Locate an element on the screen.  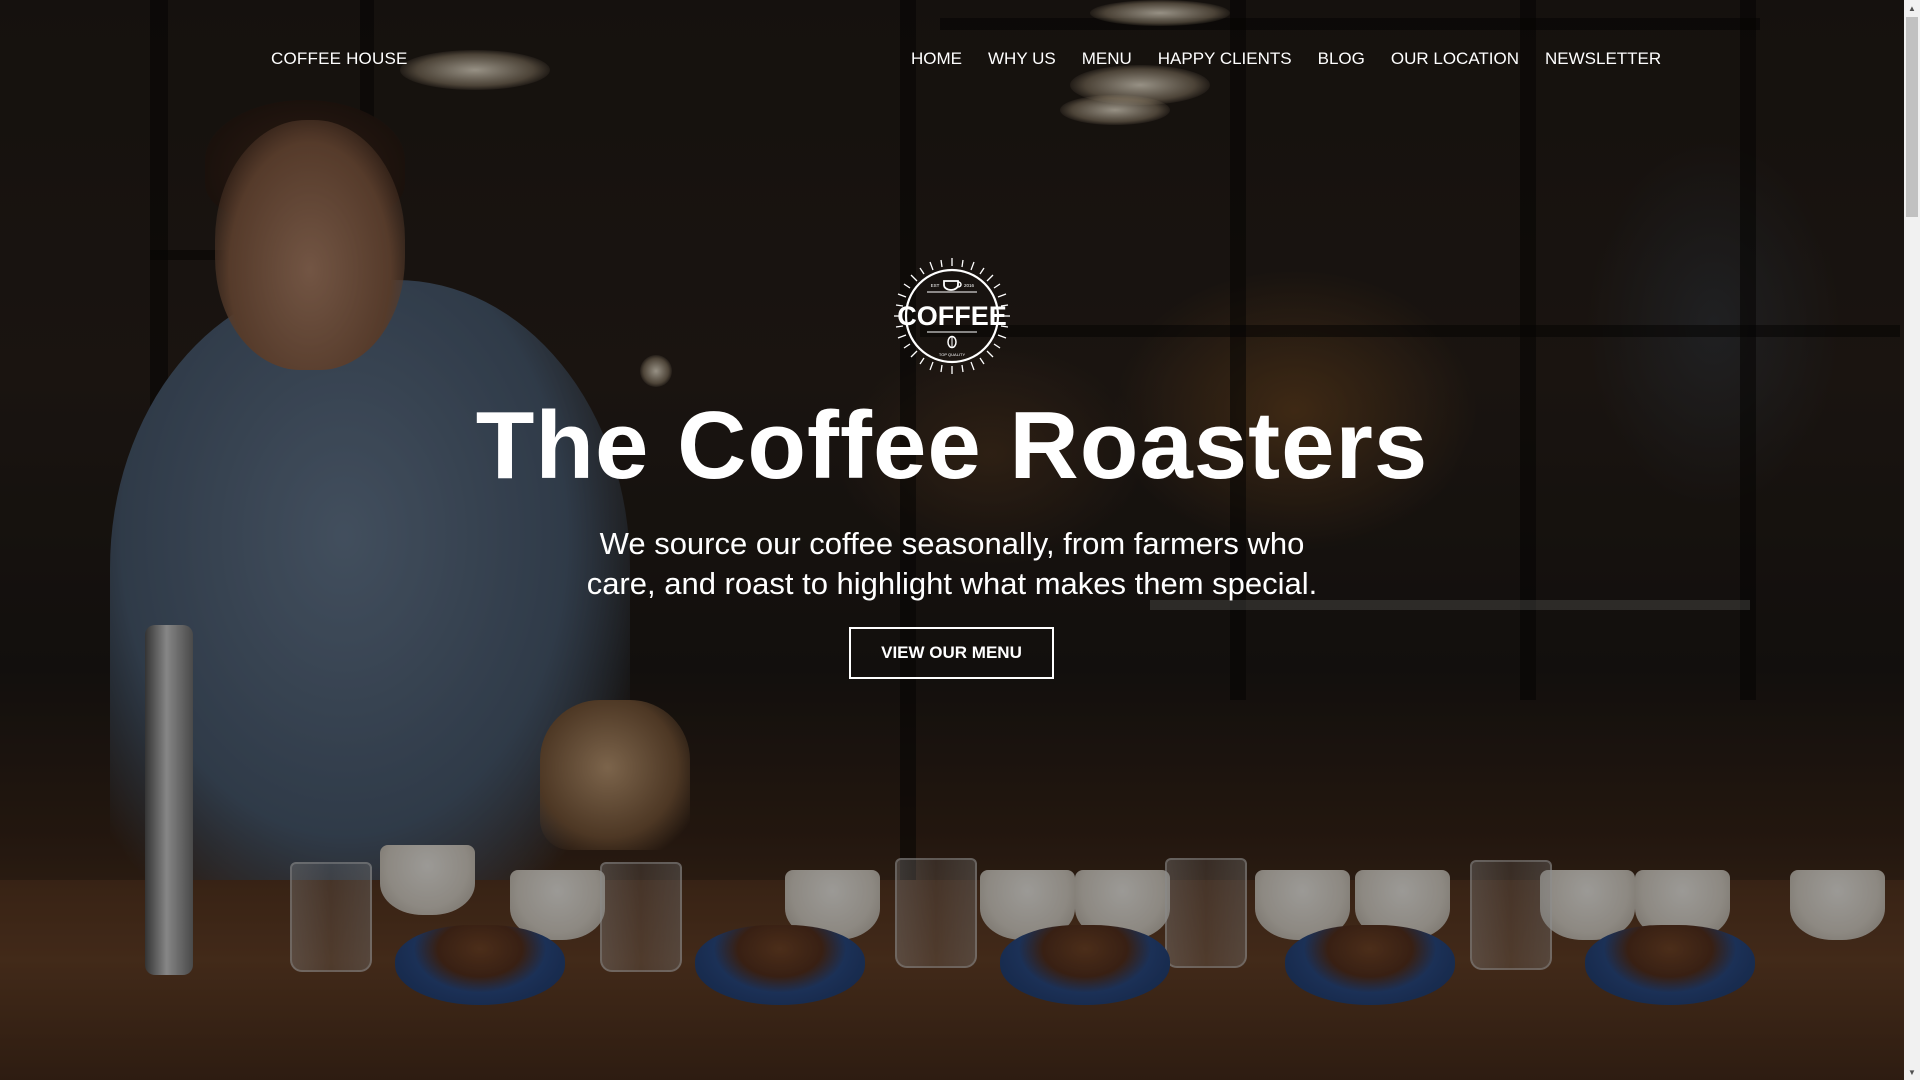
scroll-up-arrow-icon: ▲ is located at coordinates (1912, 8).